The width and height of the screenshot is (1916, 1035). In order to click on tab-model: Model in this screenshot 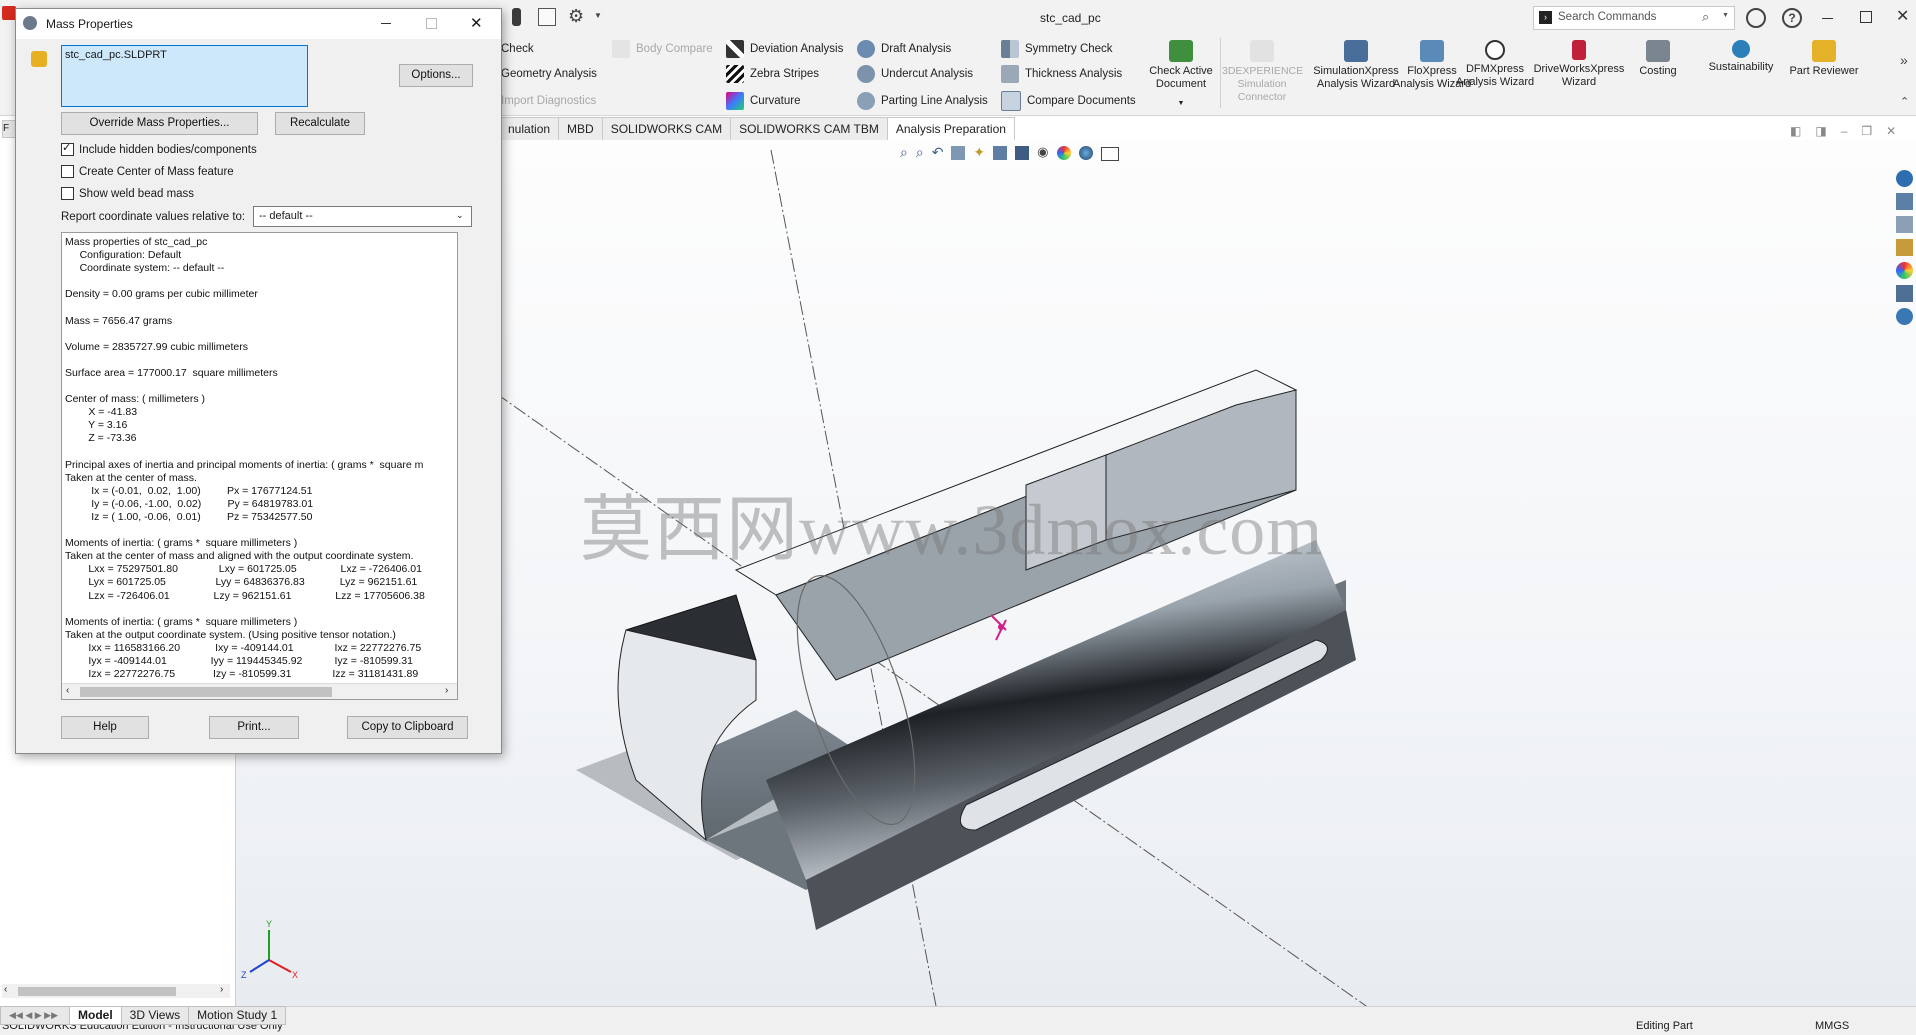, I will do `click(95, 1015)`.